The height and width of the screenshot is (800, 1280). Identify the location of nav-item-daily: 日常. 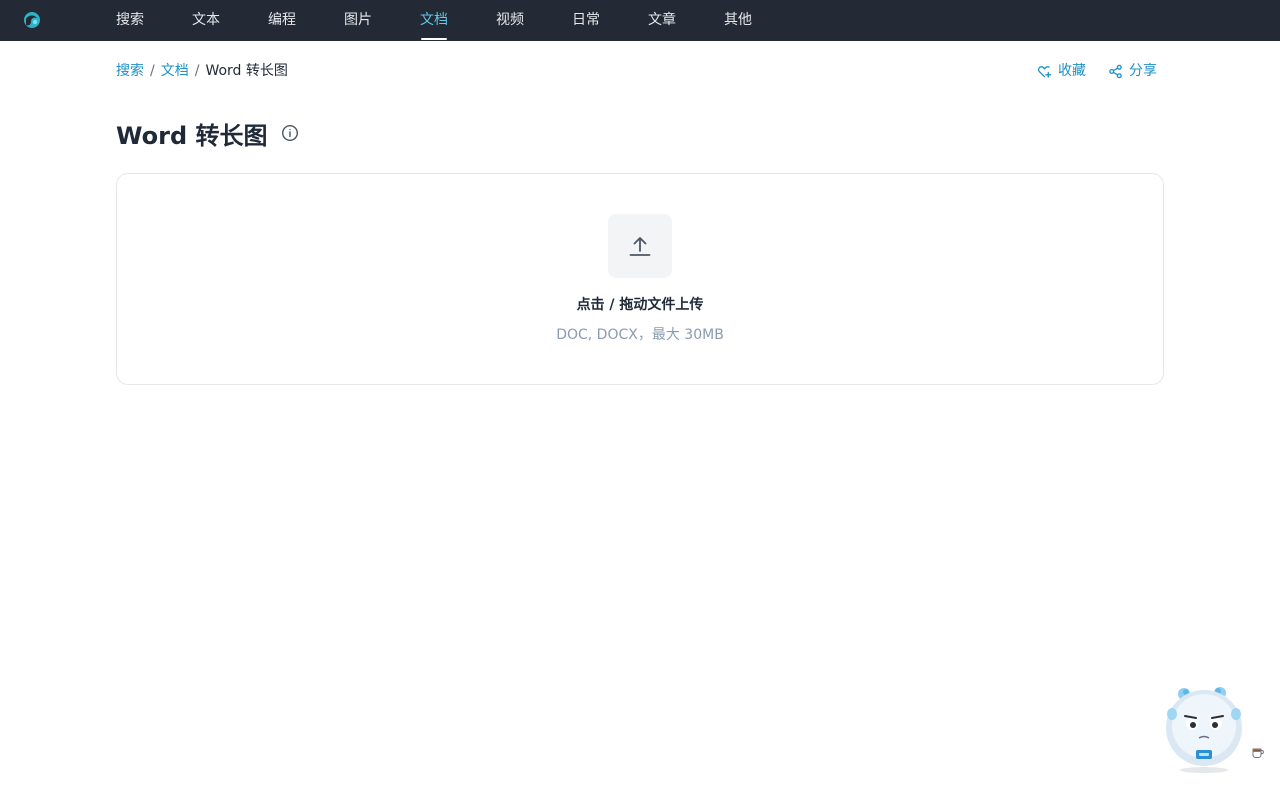
(586, 20).